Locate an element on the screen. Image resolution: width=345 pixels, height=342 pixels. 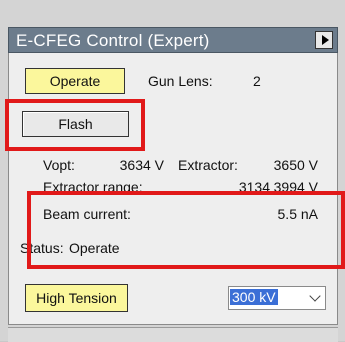
high-tension-selected-value: 300 kV is located at coordinates (254, 297).